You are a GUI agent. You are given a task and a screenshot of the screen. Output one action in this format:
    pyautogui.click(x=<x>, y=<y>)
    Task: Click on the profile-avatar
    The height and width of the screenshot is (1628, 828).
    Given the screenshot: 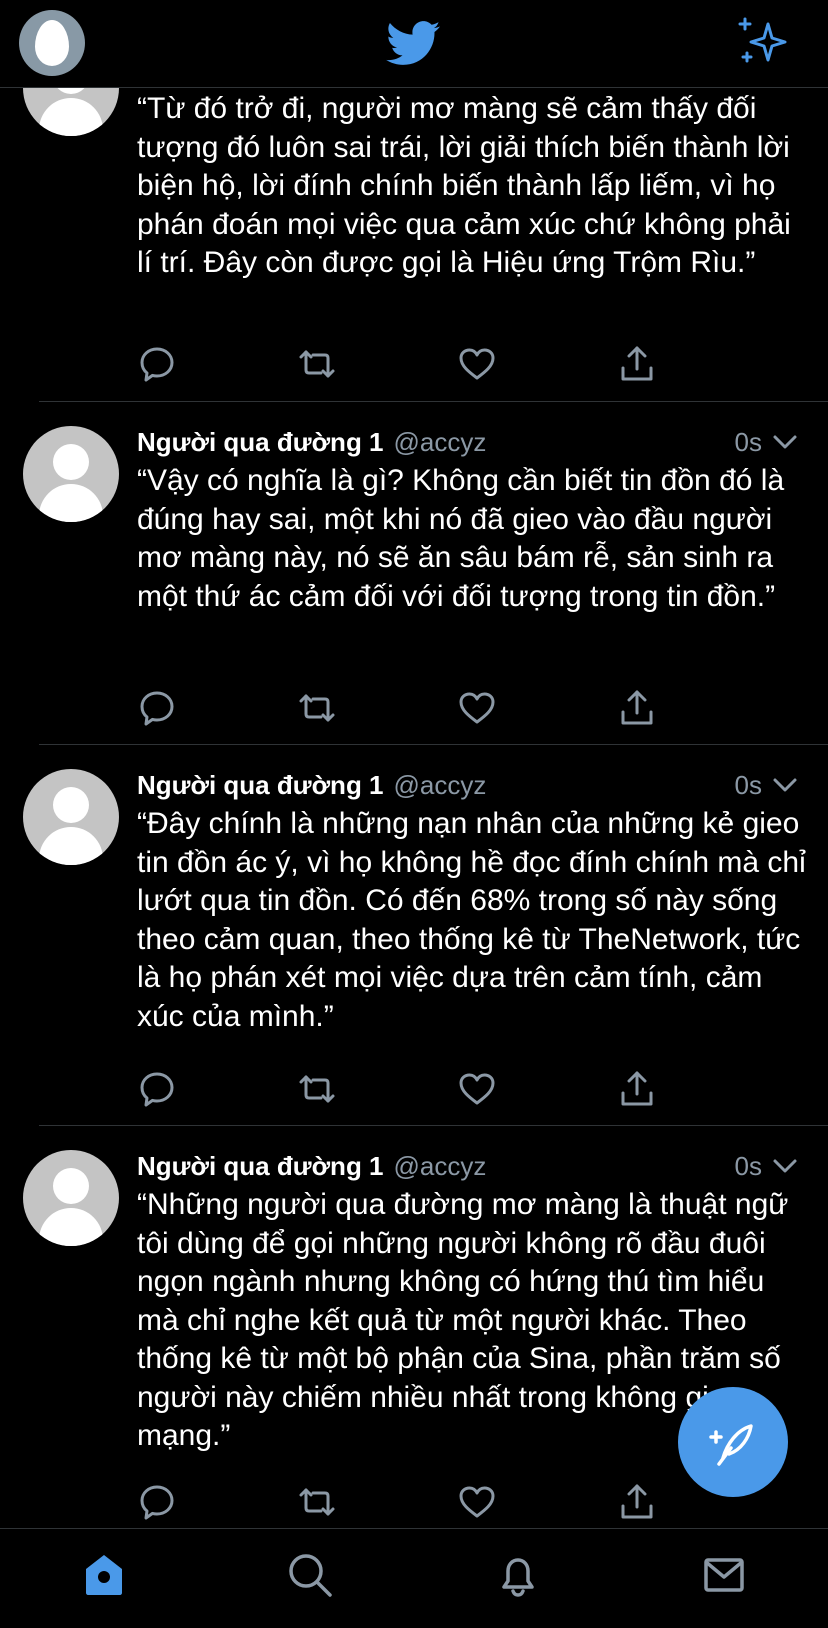 What is the action you would take?
    pyautogui.click(x=52, y=43)
    